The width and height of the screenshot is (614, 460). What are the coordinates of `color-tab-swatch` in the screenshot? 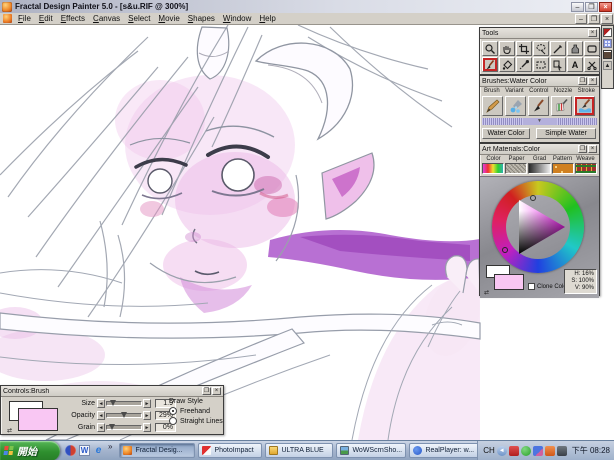 It's located at (493, 168).